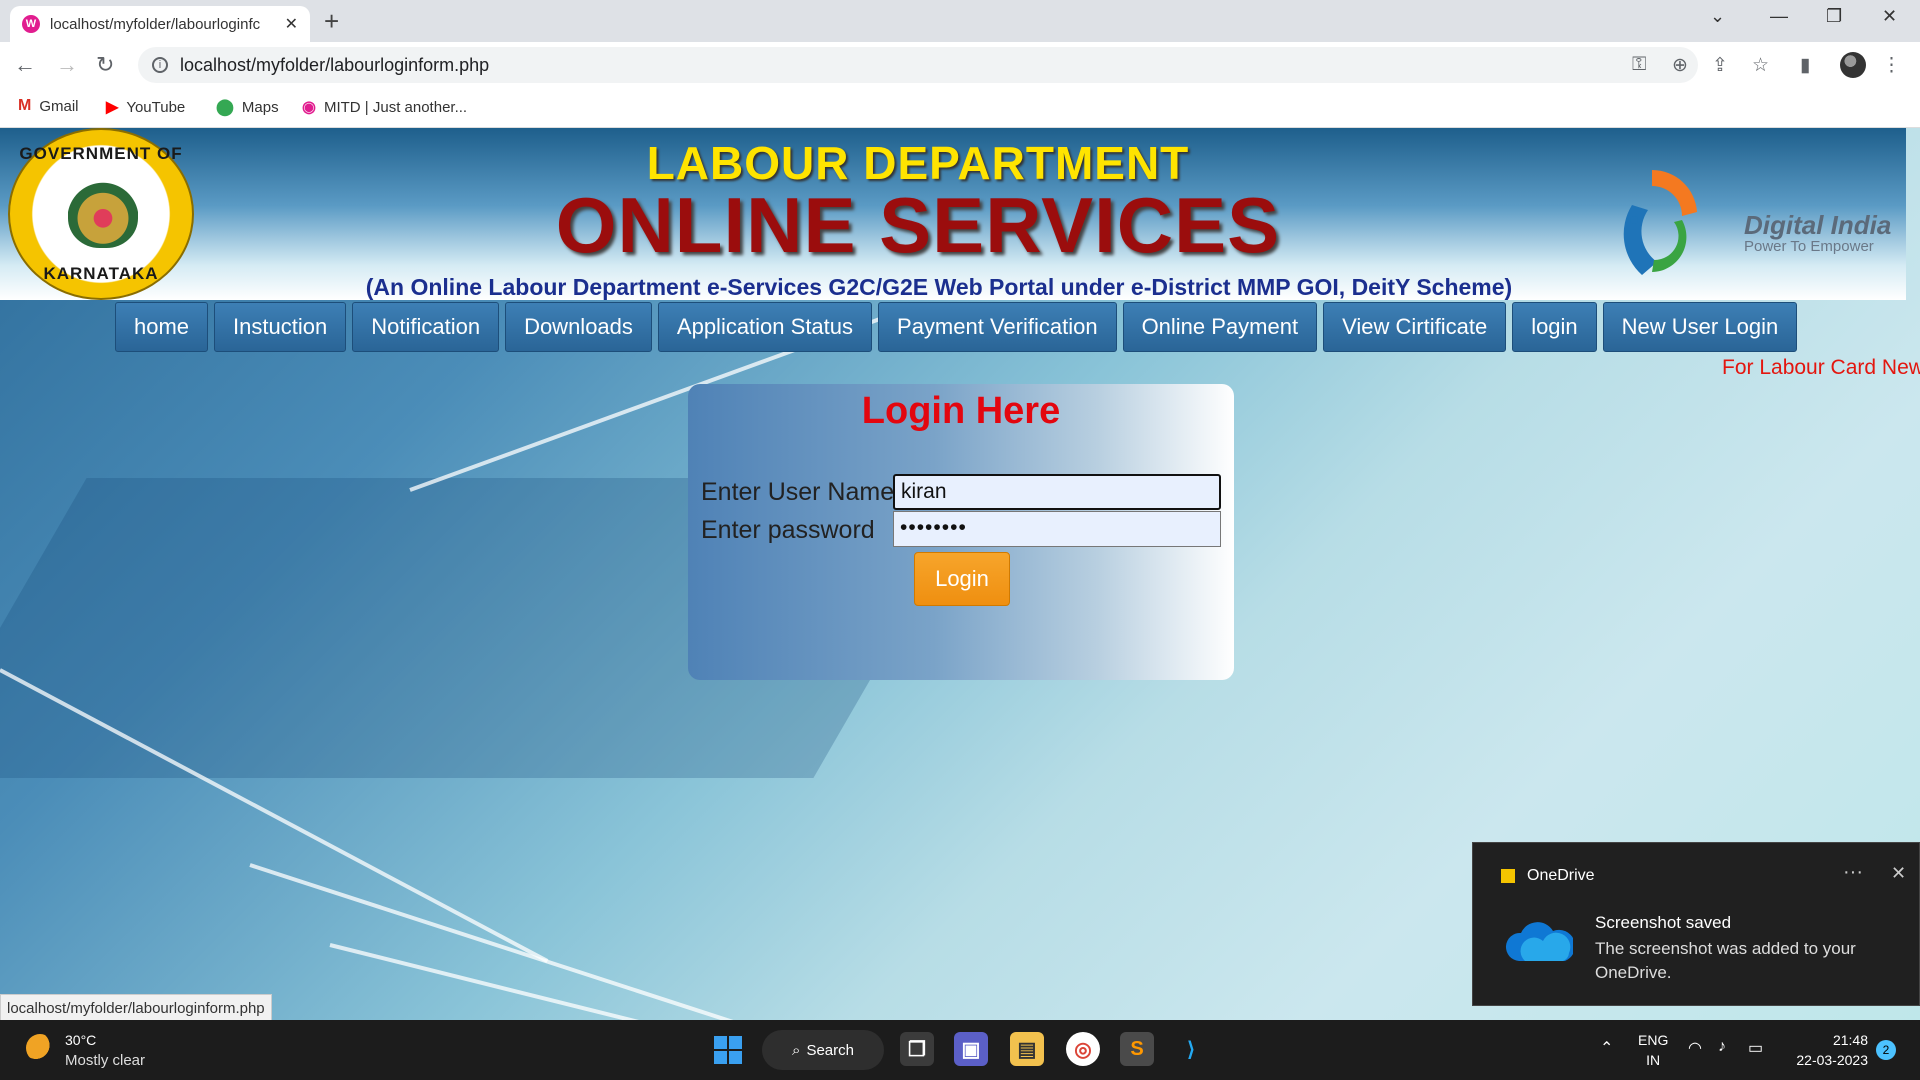  Describe the element at coordinates (788, 530) in the screenshot. I see `password-label: Enter password` at that location.